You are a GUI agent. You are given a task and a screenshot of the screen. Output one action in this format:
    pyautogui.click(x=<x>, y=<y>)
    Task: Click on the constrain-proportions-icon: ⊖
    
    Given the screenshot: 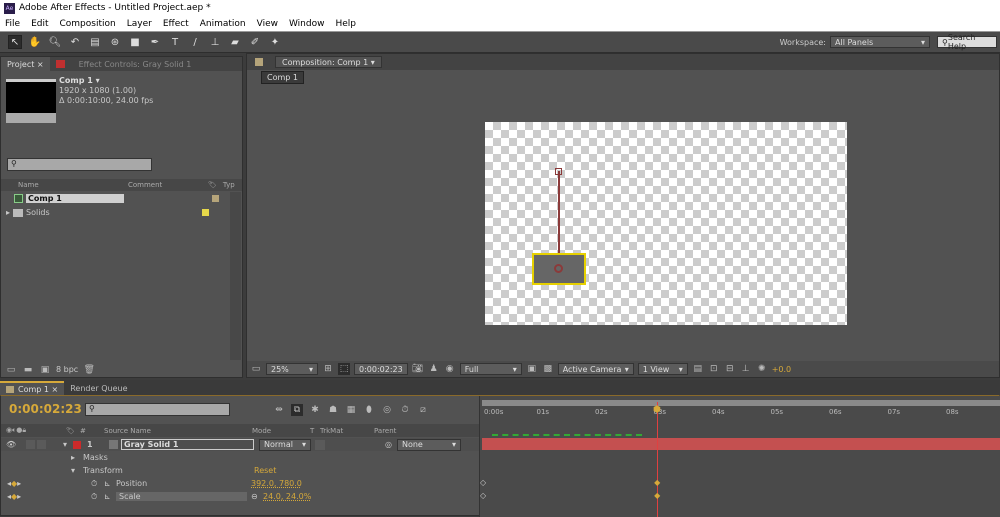 What is the action you would take?
    pyautogui.click(x=257, y=496)
    